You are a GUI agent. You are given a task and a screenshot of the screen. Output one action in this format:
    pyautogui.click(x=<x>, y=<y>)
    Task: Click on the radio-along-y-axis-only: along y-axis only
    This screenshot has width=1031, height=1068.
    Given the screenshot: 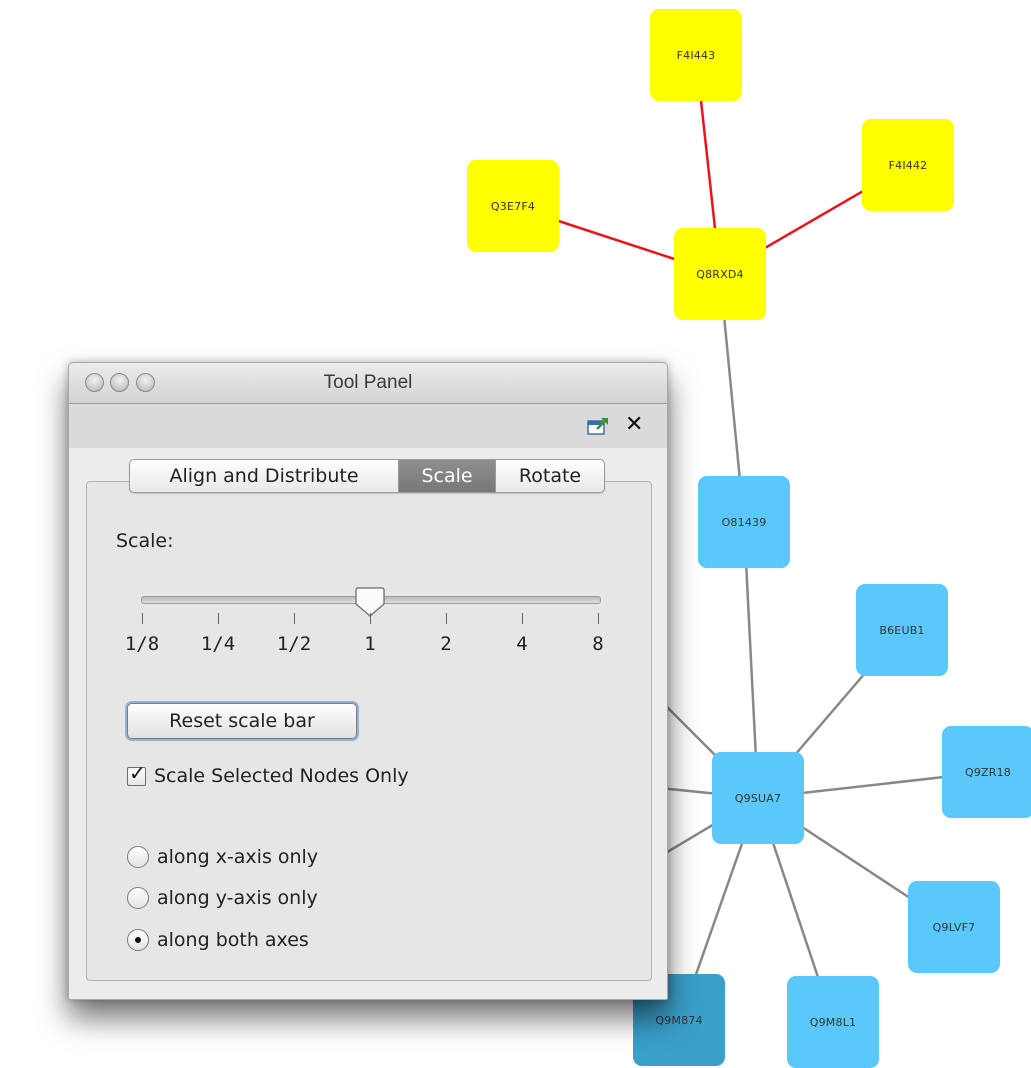 What is the action you would take?
    pyautogui.click(x=222, y=898)
    